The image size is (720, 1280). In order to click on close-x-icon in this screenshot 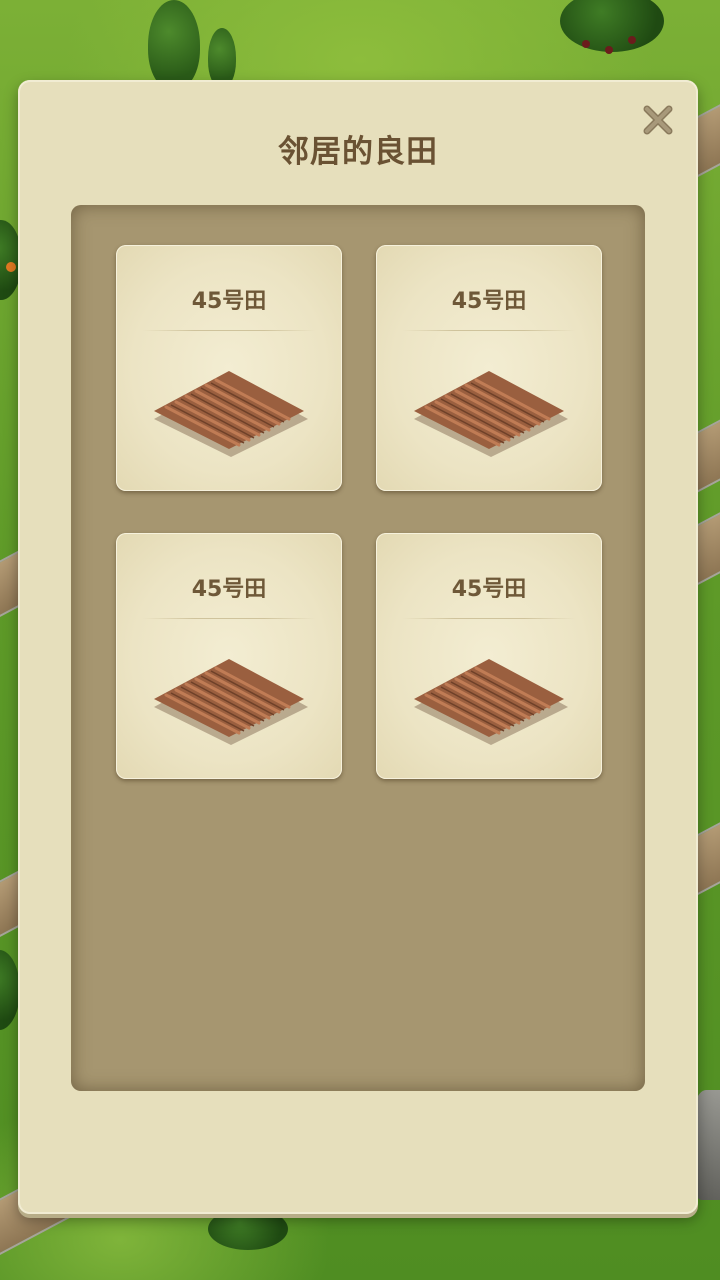, I will do `click(658, 120)`.